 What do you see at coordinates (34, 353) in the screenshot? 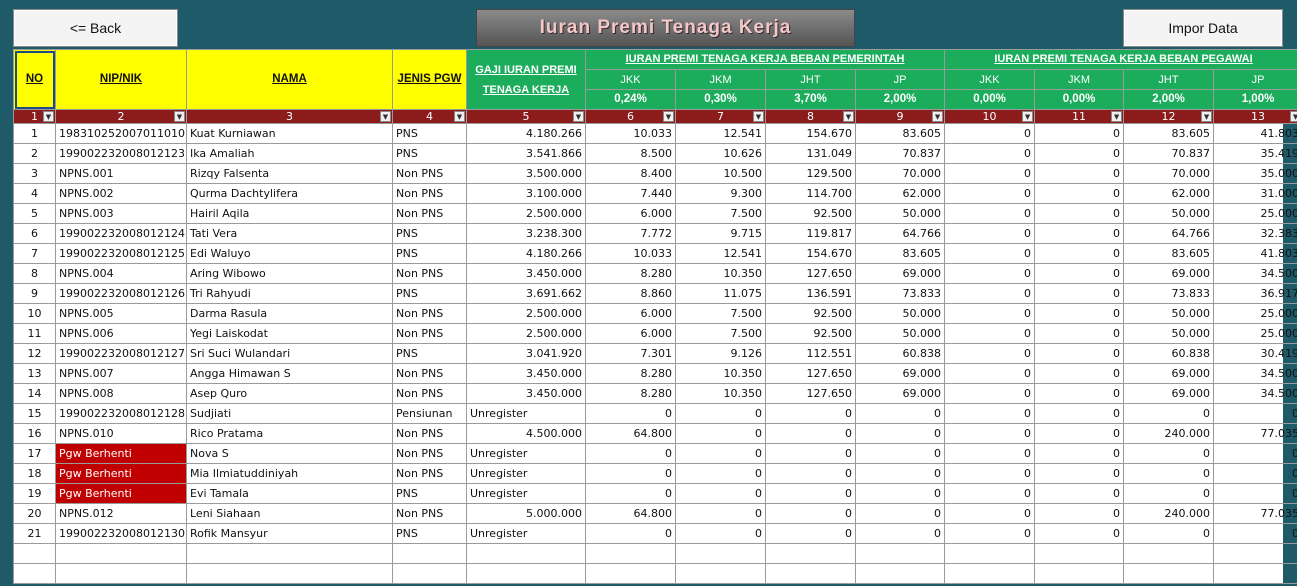
I see `cell: 12` at bounding box center [34, 353].